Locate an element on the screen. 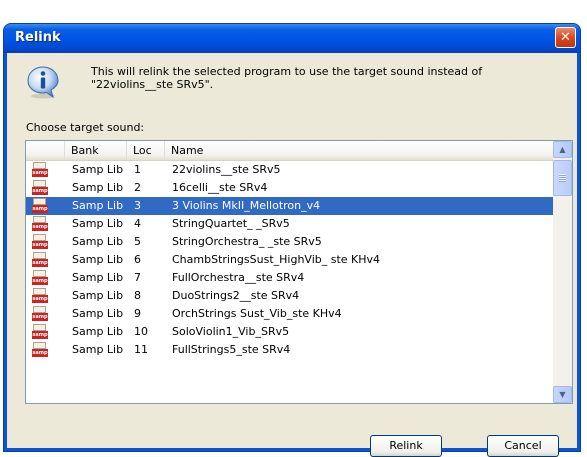  scroll-thumb is located at coordinates (562, 178).